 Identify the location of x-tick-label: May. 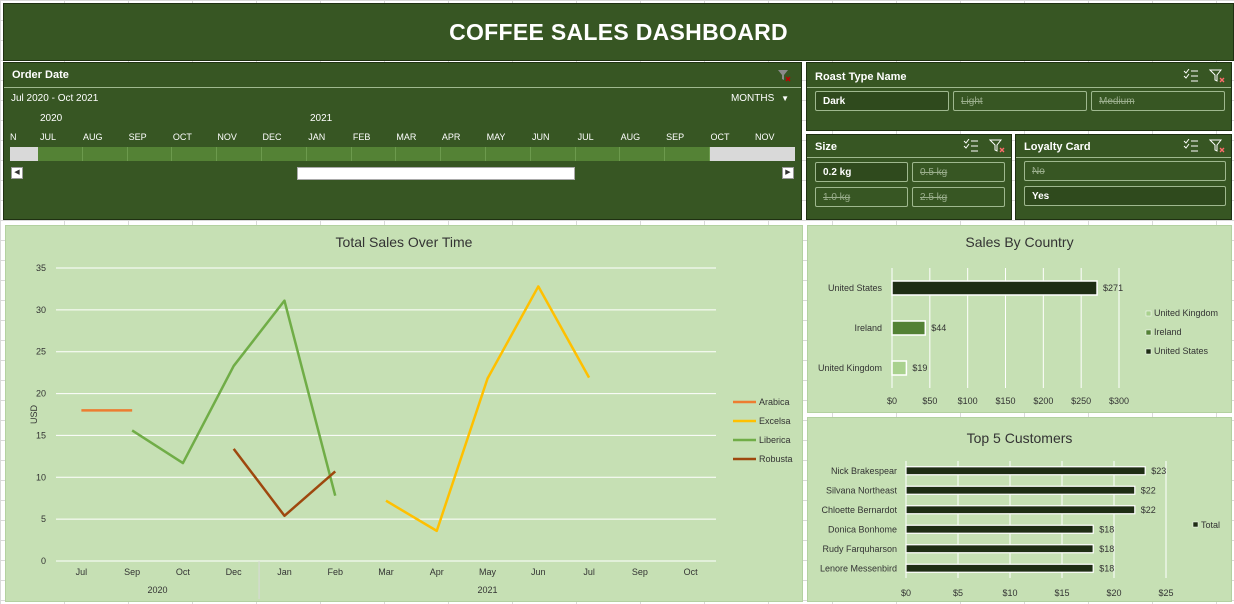
(488, 572).